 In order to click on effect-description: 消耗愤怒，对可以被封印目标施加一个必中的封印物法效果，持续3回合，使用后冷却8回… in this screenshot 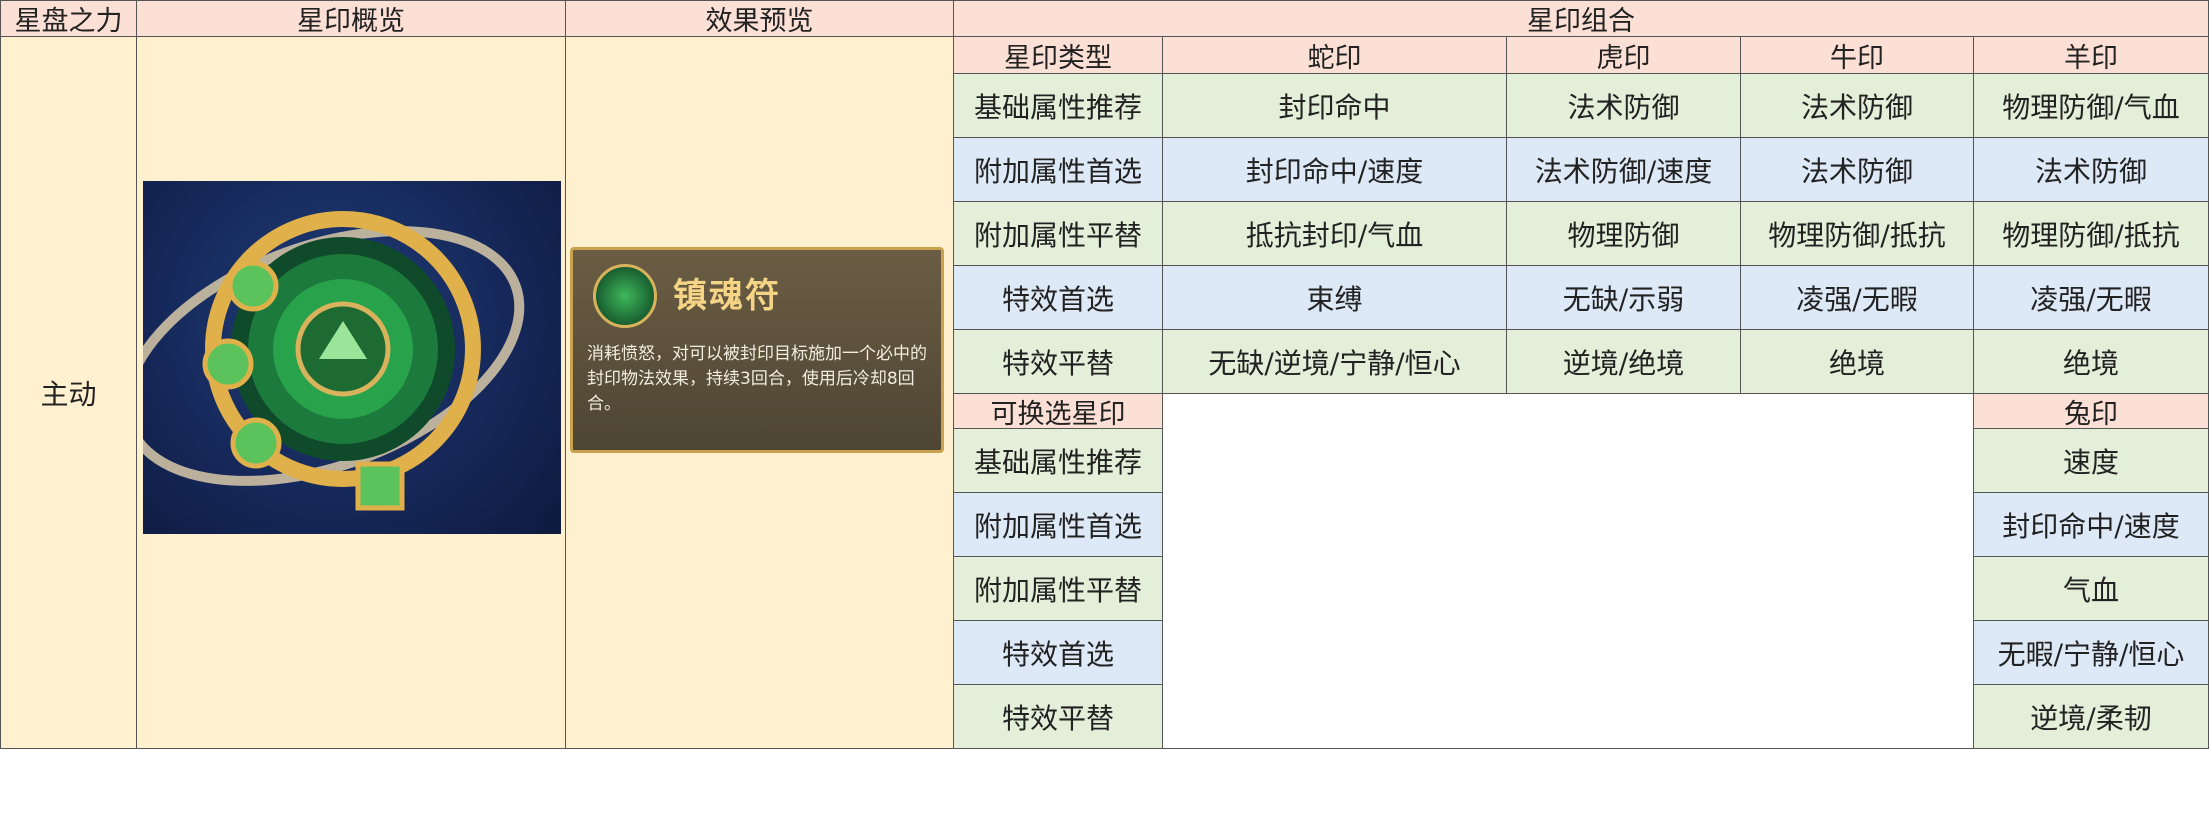, I will do `click(757, 379)`.